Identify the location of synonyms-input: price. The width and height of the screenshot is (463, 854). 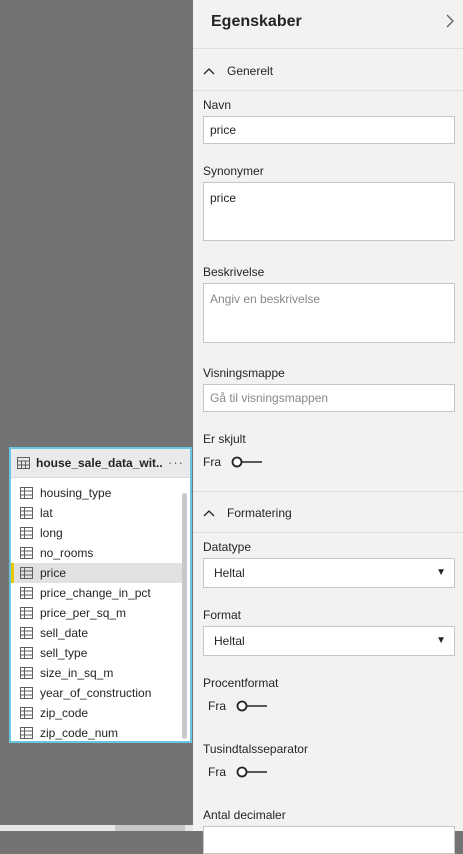
(329, 211).